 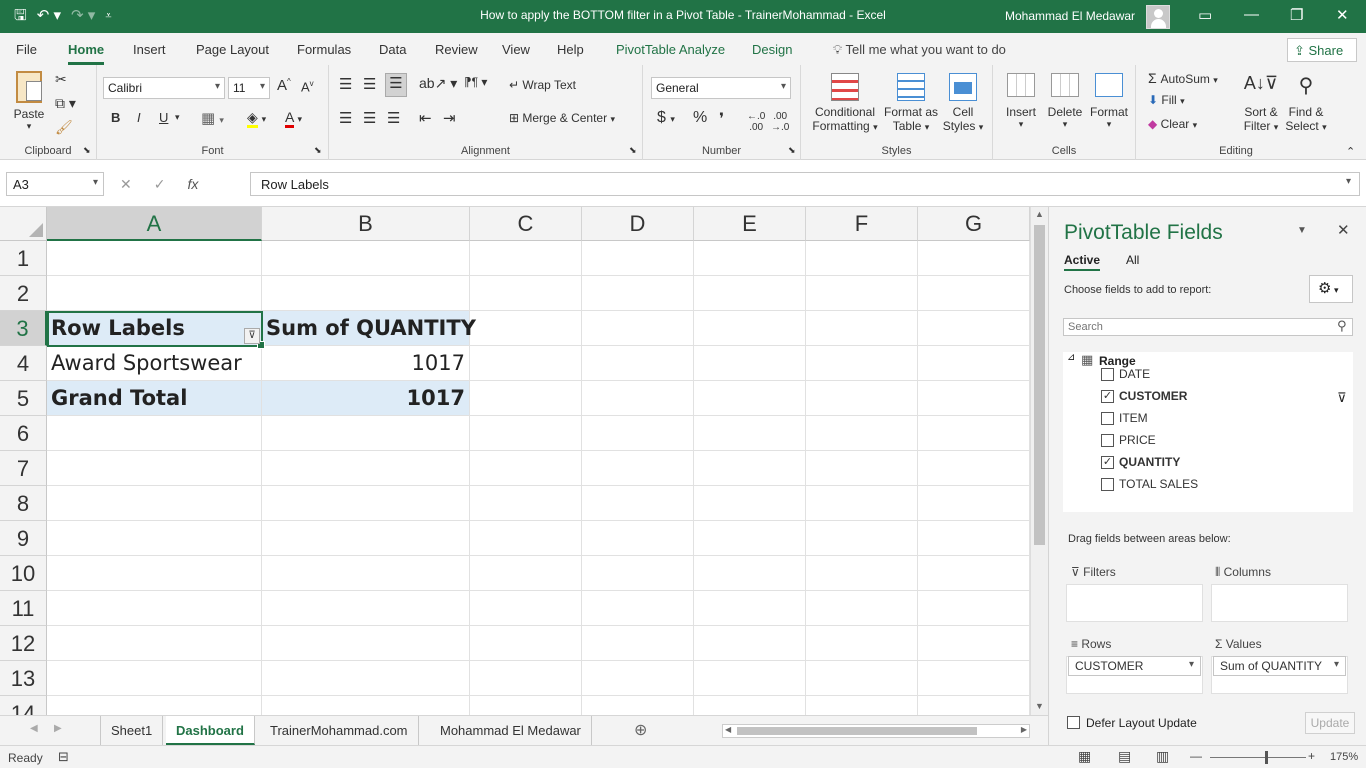 What do you see at coordinates (177, 117) in the screenshot?
I see `underline-dropdown-icon: ▾` at bounding box center [177, 117].